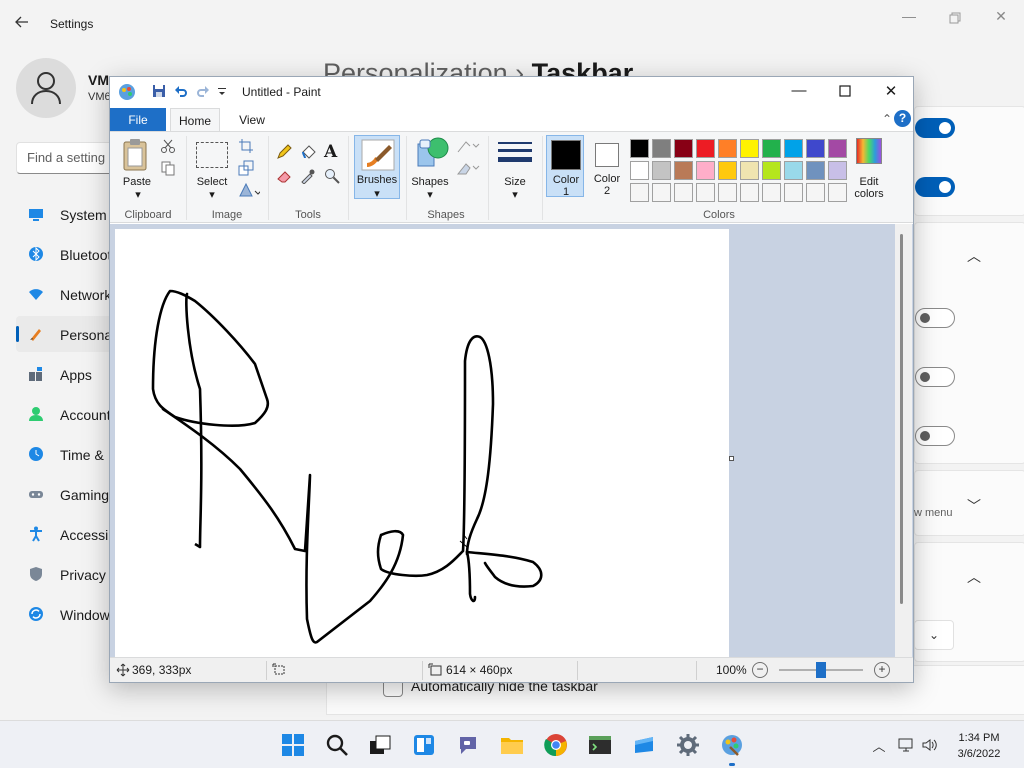 This screenshot has width=1024, height=768. What do you see at coordinates (24, 24) in the screenshot?
I see `back-arrow-icon` at bounding box center [24, 24].